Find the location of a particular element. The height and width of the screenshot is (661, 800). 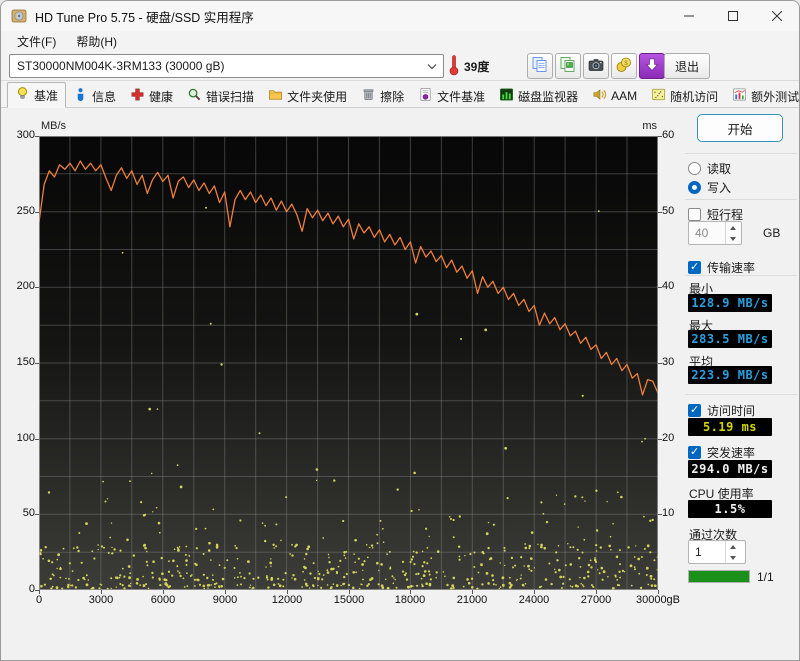

tab-erase: 擦除 is located at coordinates (382, 96).